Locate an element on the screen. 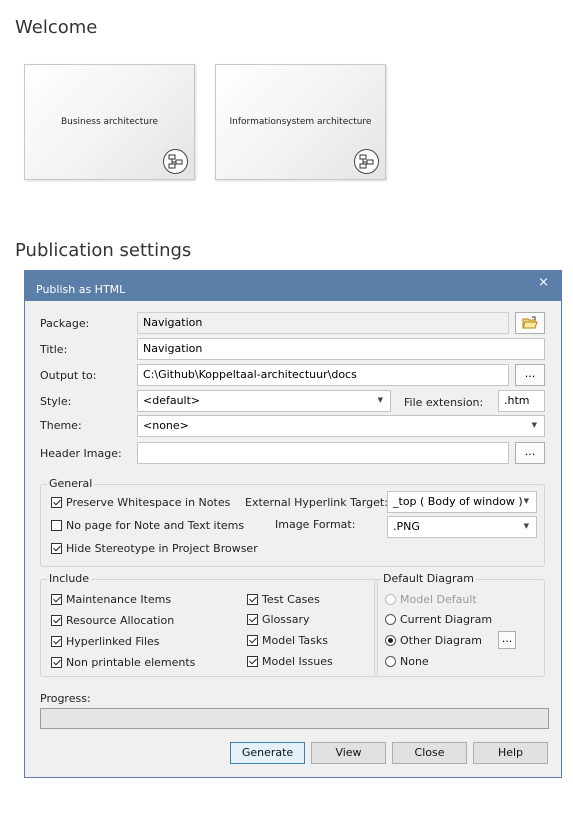 The image size is (573, 835). checkbox-label: Preserve Whitespace in Notes is located at coordinates (148, 502).